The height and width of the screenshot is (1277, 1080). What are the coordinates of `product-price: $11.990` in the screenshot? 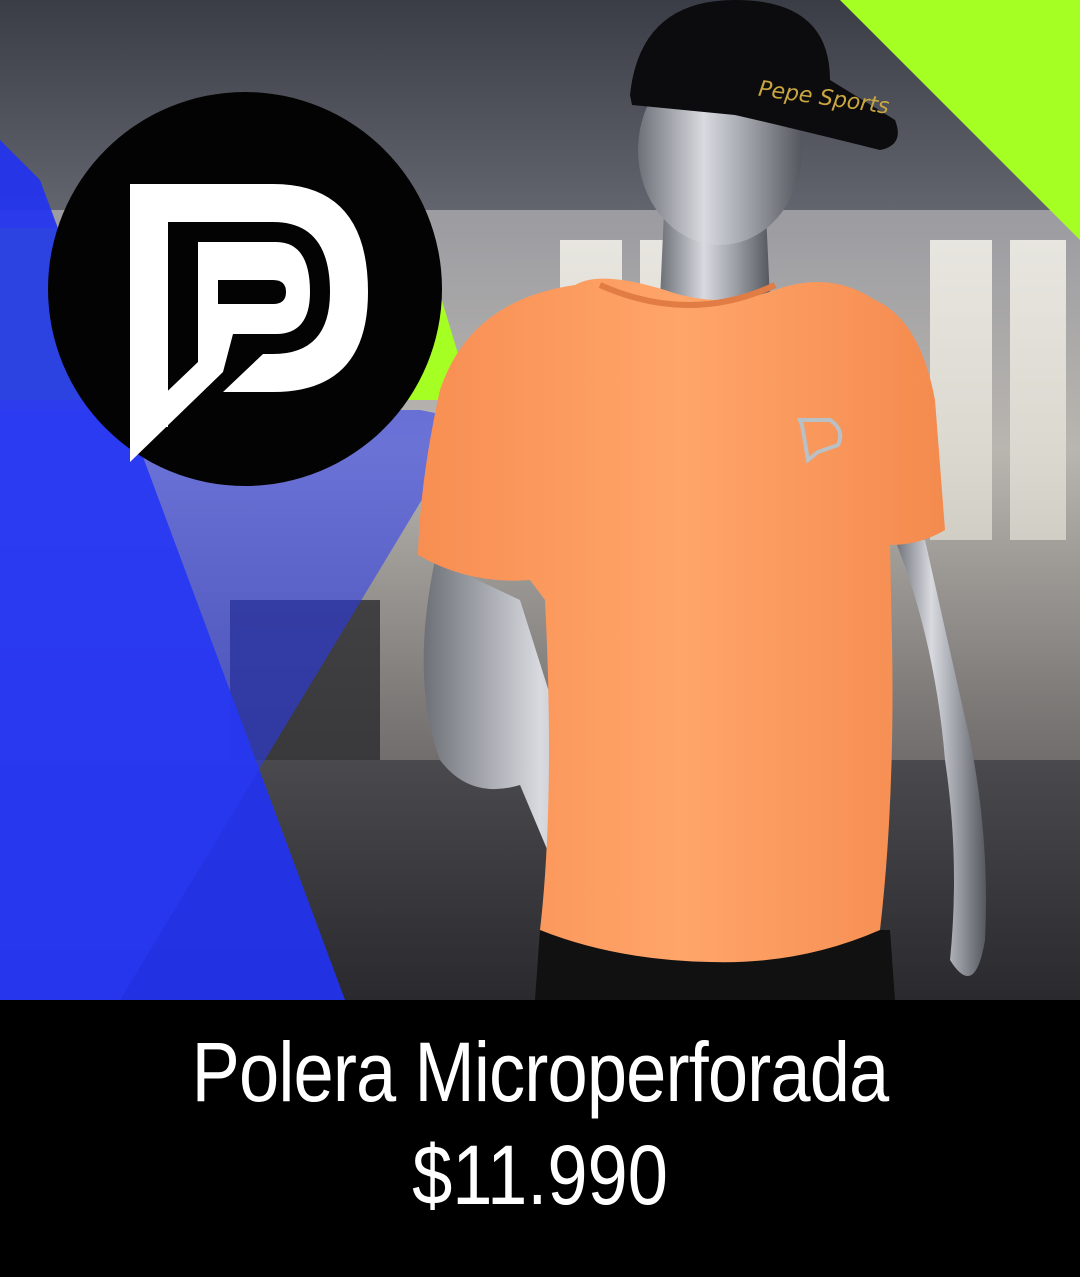 It's located at (540, 1175).